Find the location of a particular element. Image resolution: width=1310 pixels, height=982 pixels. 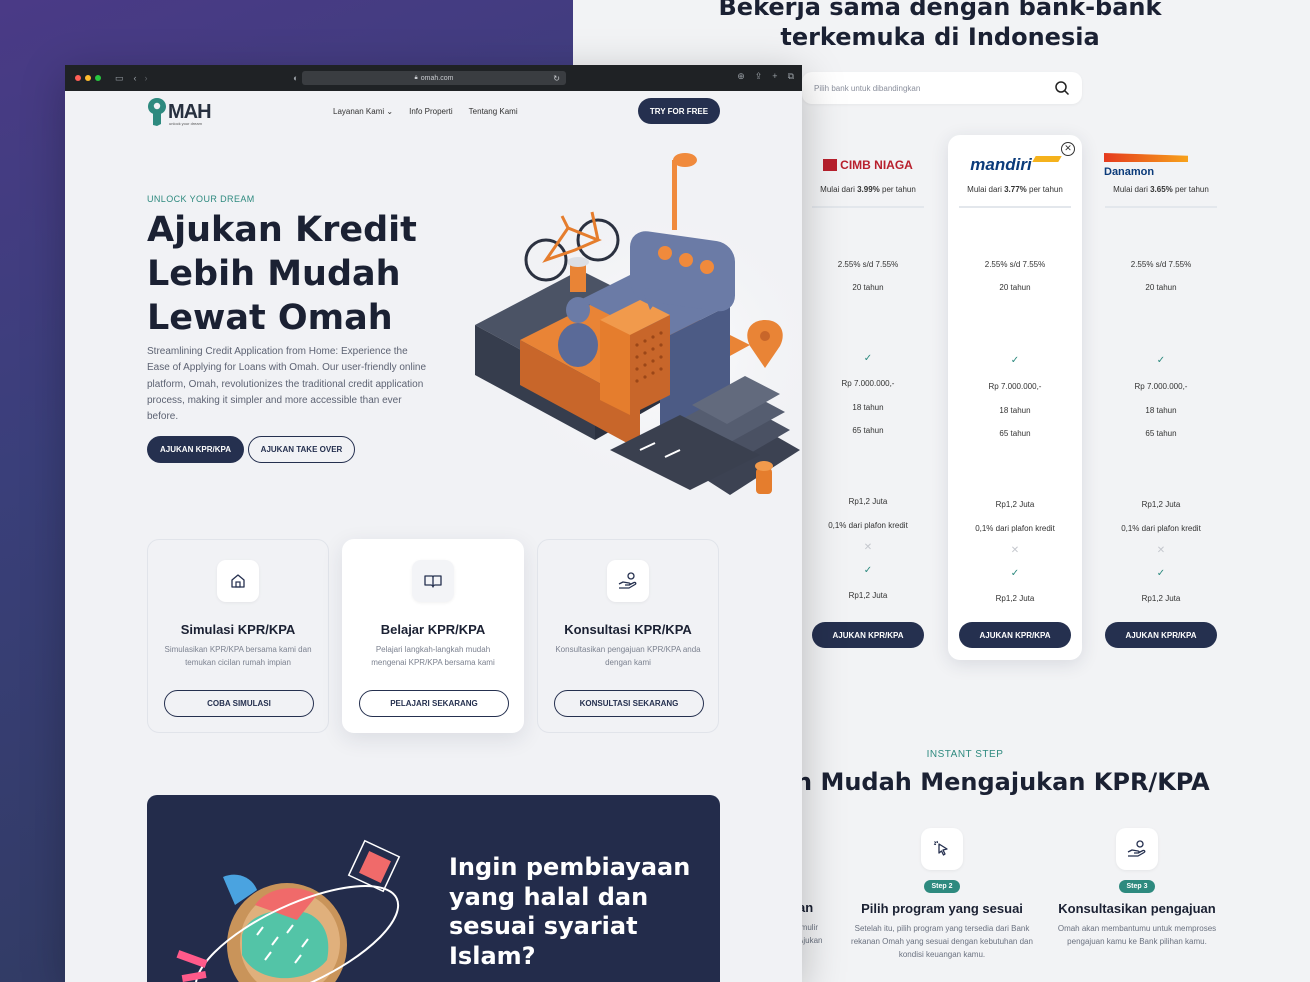

try-simulation-button: COBA SIMULASI is located at coordinates (239, 703).